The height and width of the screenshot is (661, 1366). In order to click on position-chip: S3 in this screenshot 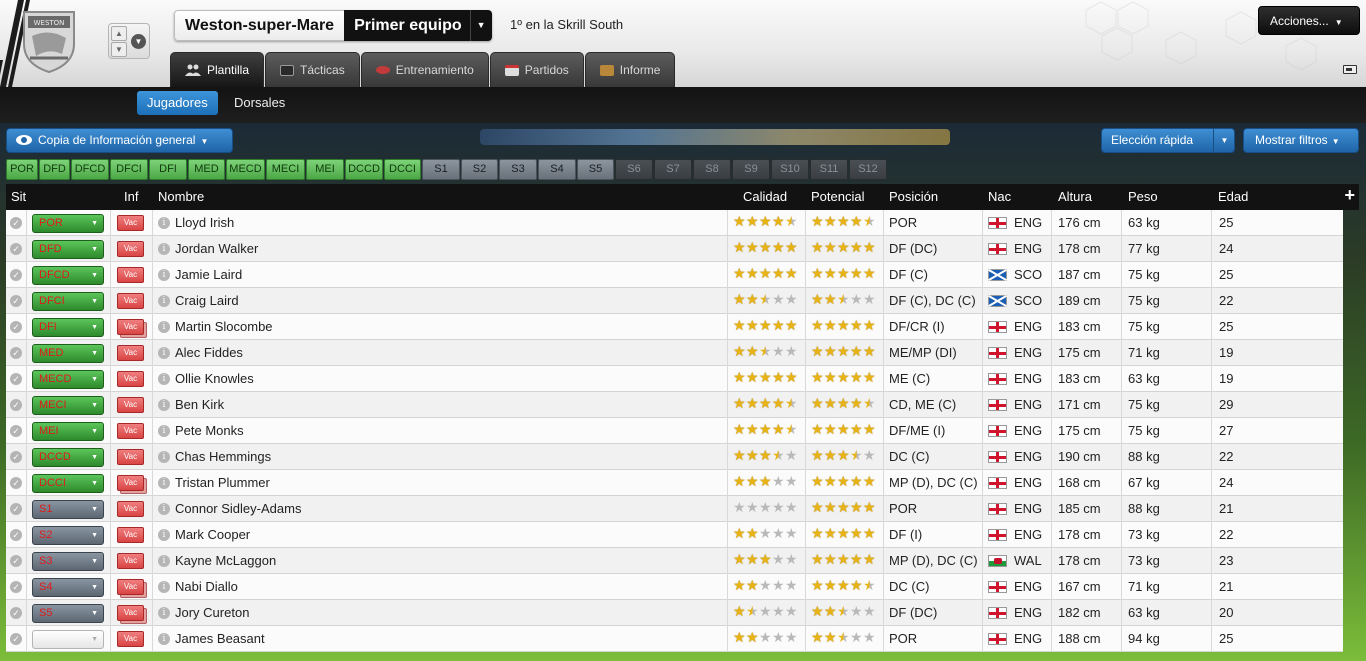, I will do `click(518, 169)`.